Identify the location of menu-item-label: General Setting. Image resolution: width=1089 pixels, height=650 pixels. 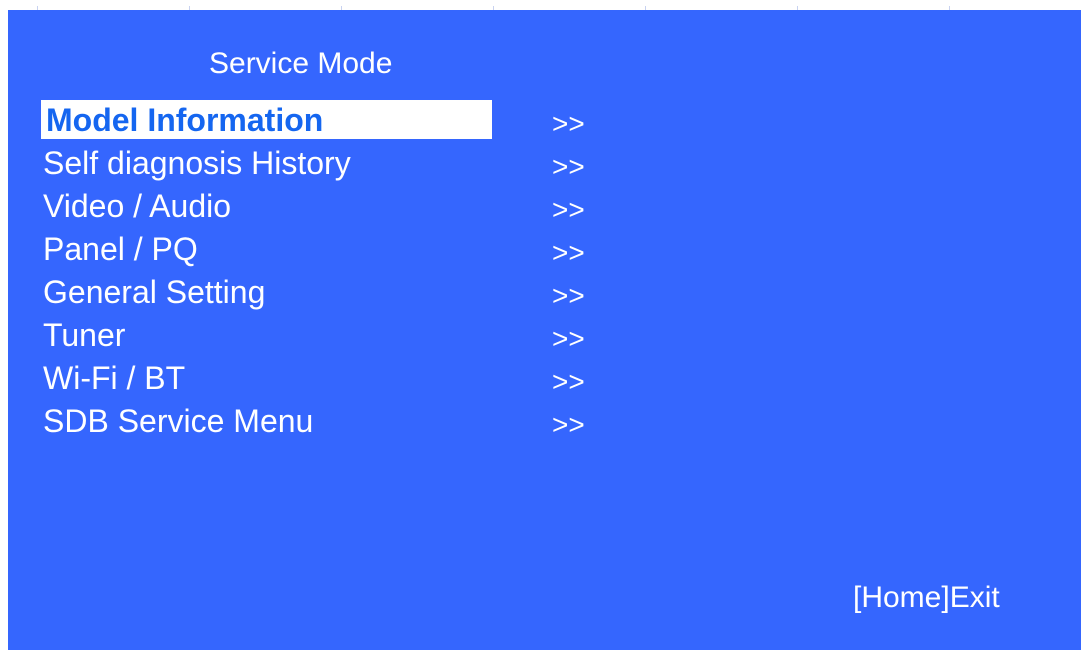
(154, 292).